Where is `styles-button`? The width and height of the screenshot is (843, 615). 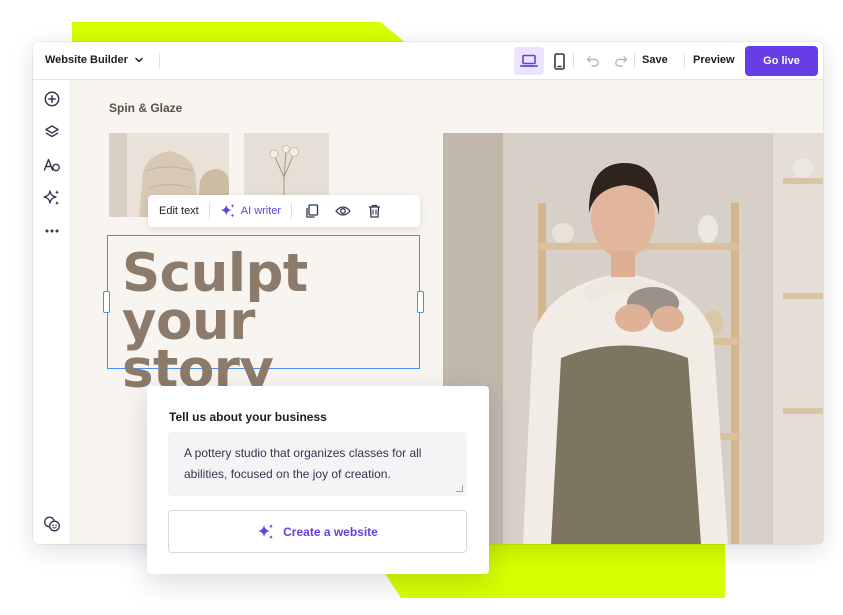 styles-button is located at coordinates (52, 165).